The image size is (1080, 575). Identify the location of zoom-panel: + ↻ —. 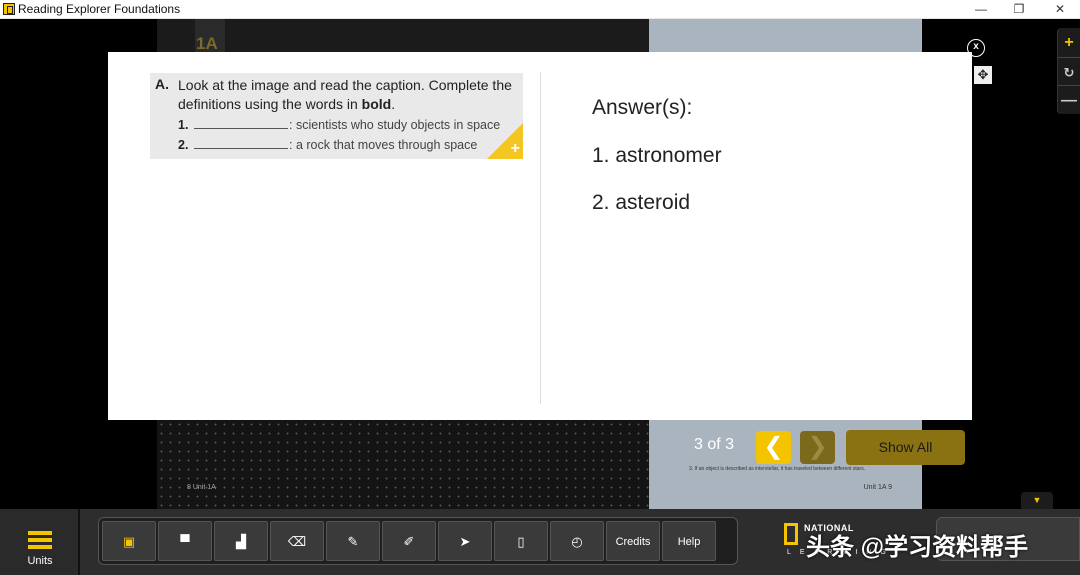
(1068, 71).